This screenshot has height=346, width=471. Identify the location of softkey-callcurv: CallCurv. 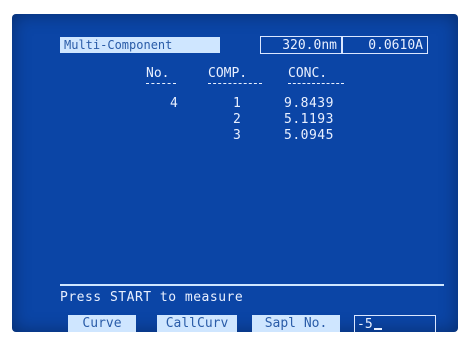
(197, 323).